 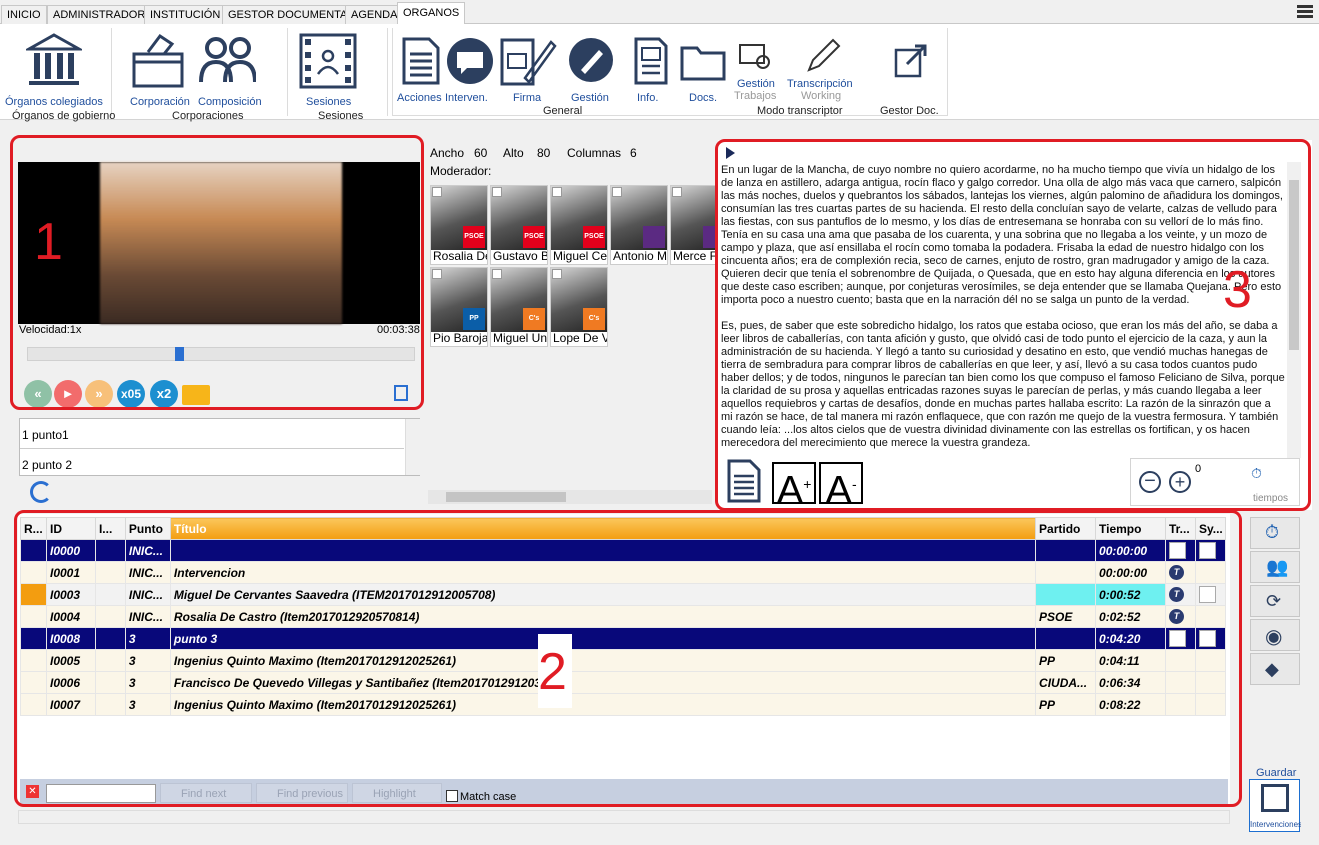 What do you see at coordinates (421, 61) in the screenshot?
I see `document-list-icon` at bounding box center [421, 61].